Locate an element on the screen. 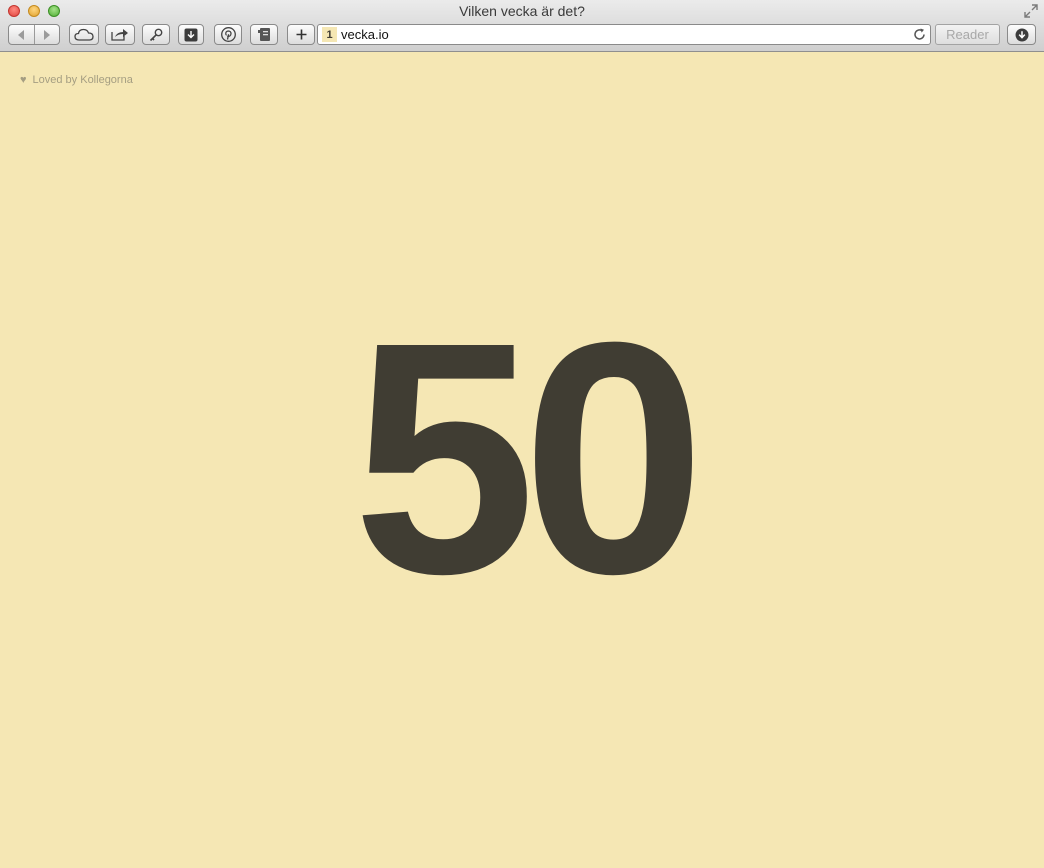 The height and width of the screenshot is (868, 1044). site-favicon: 1 is located at coordinates (329, 34).